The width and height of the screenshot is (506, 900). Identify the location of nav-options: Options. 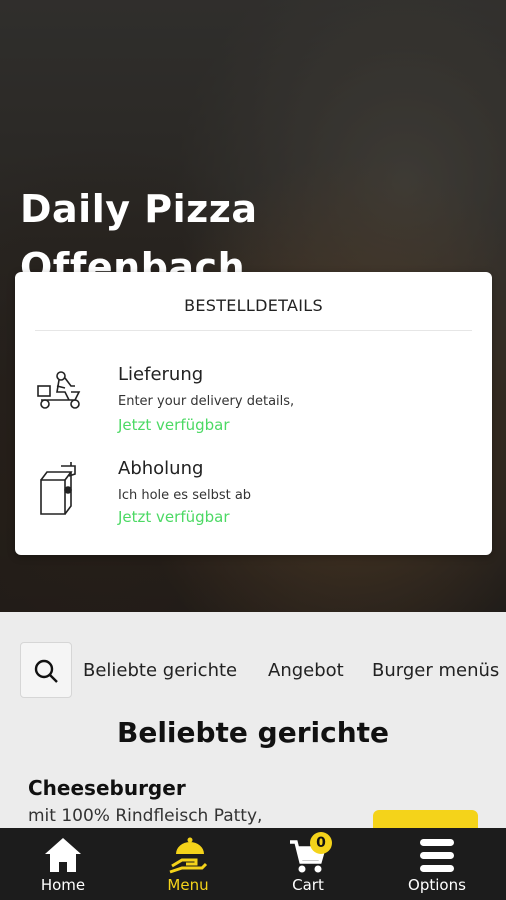
(437, 864).